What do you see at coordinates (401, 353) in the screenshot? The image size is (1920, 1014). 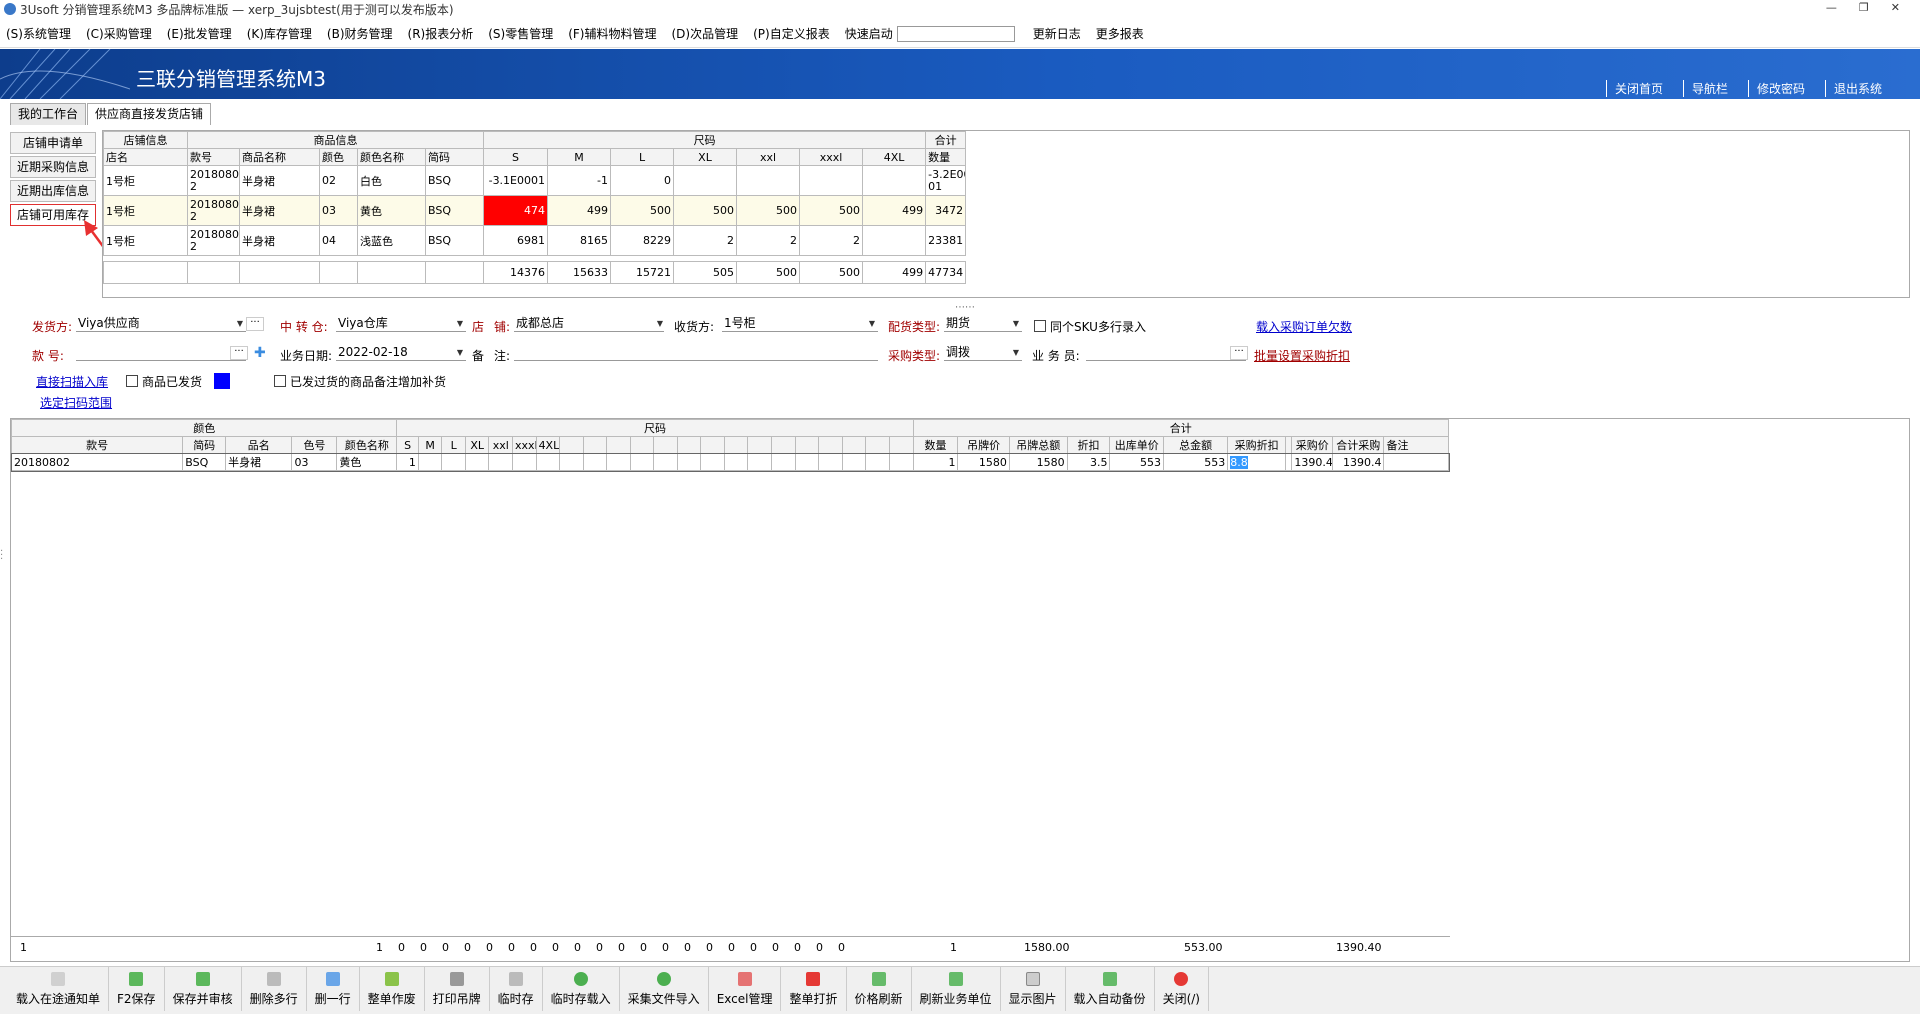 I see `biz-date-field: 2022-02-18` at bounding box center [401, 353].